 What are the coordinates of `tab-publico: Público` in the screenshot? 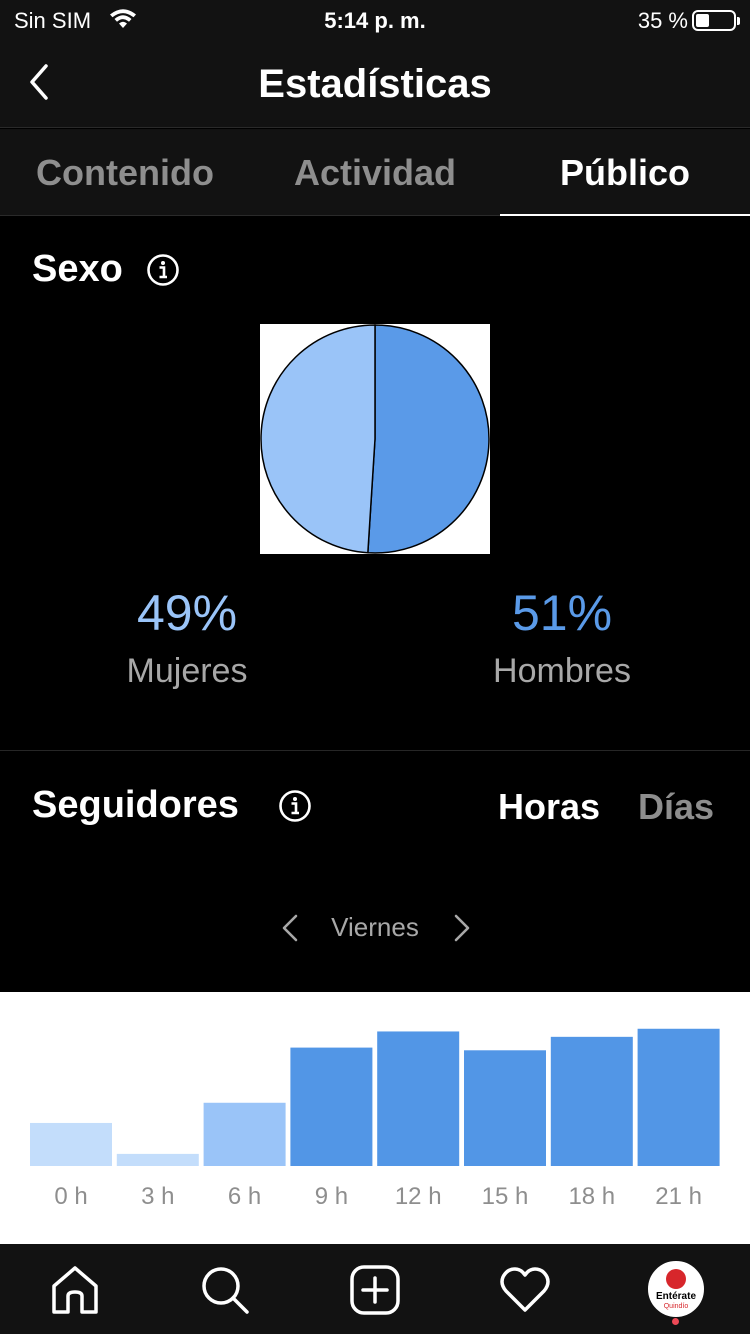 It's located at (625, 172).